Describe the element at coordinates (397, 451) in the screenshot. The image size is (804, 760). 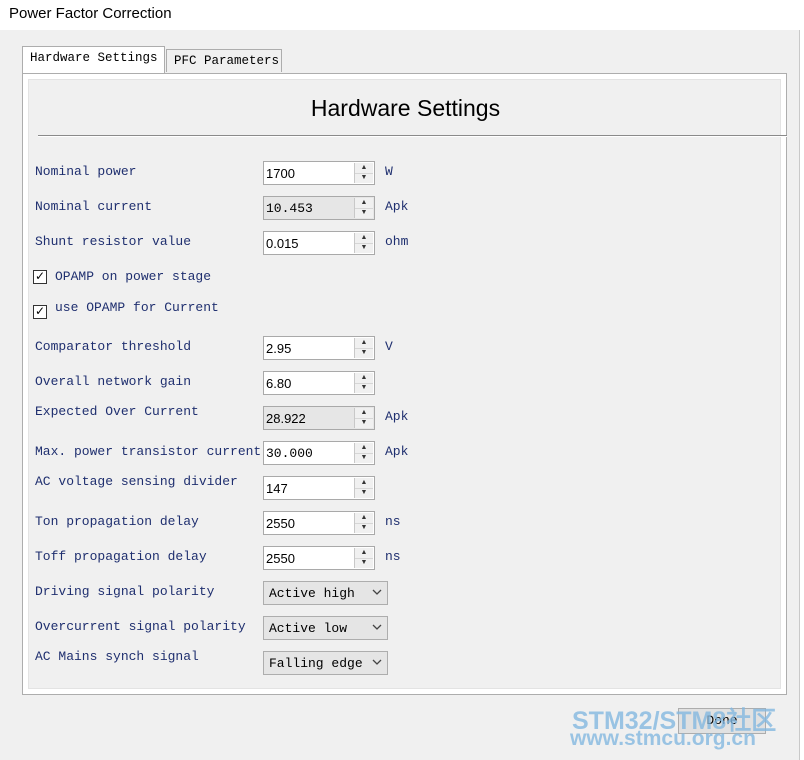
I see `max-transistor-current-unit: Apk` at that location.